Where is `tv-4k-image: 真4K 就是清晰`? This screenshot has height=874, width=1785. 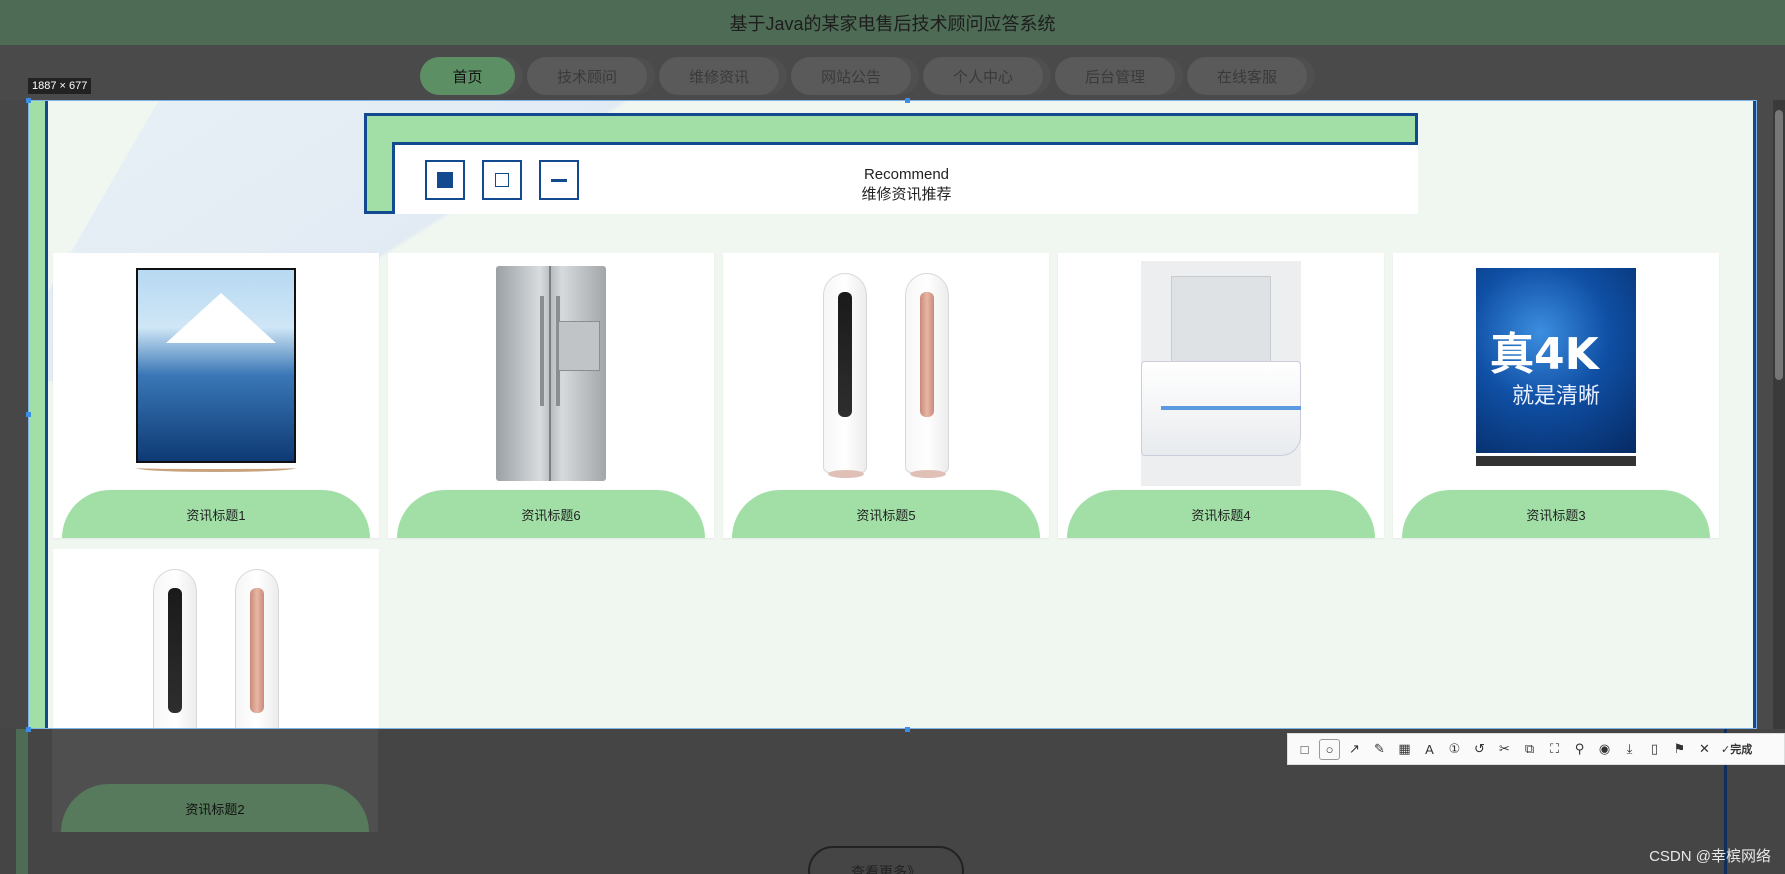 tv-4k-image: 真4K 就是清晰 is located at coordinates (1556, 373).